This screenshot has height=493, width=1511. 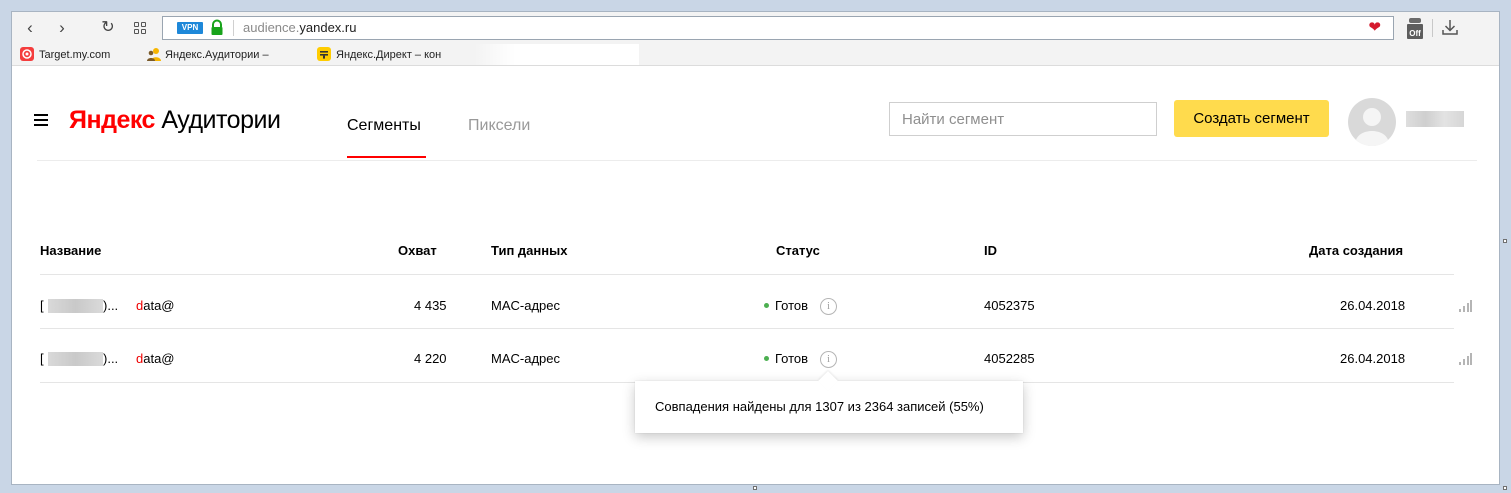 What do you see at coordinates (1356, 251) in the screenshot?
I see `column-header-date: Дата создания` at bounding box center [1356, 251].